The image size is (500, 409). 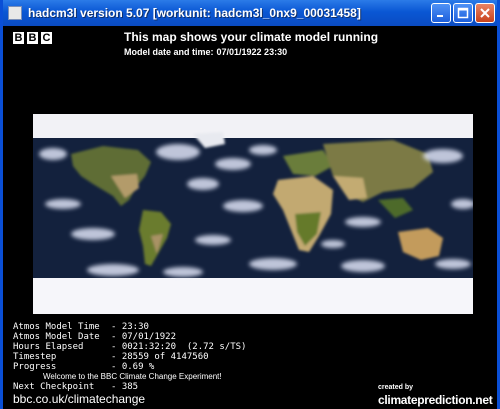 I want to click on checkpoint-value: - 385, so click(x=125, y=387).